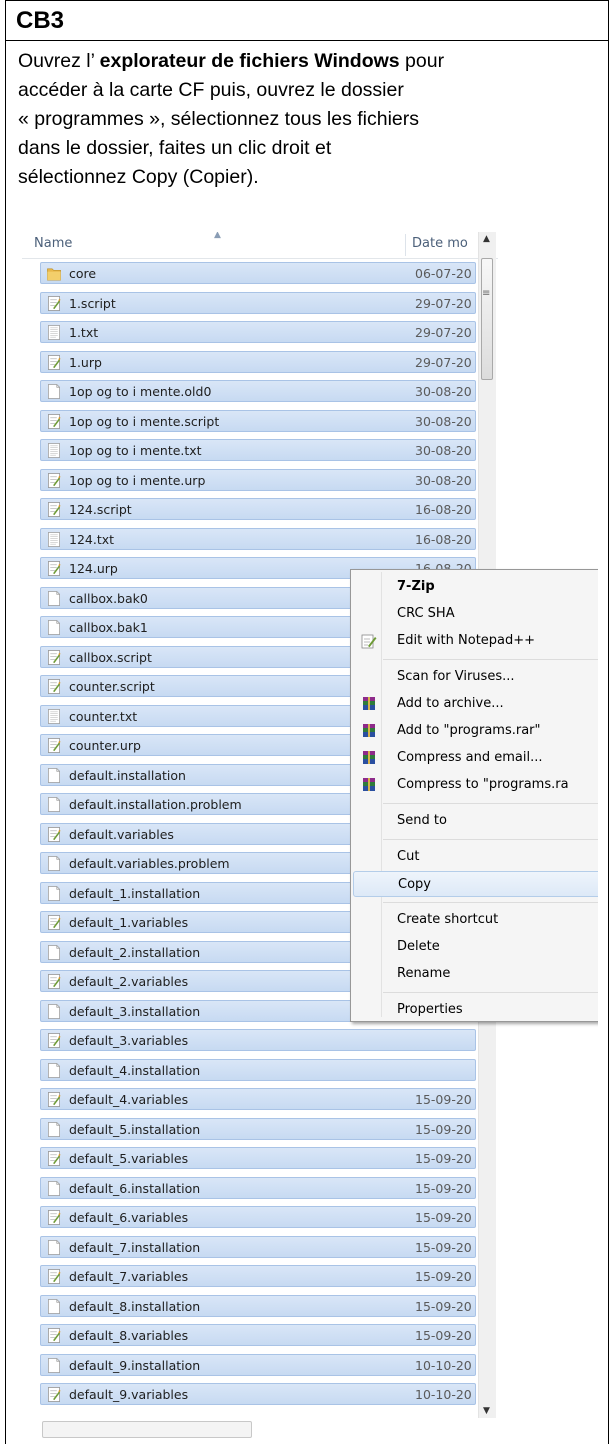 The image size is (612, 1444). What do you see at coordinates (258, 1246) in the screenshot?
I see `file-row: default_7.installation 15-09-20` at bounding box center [258, 1246].